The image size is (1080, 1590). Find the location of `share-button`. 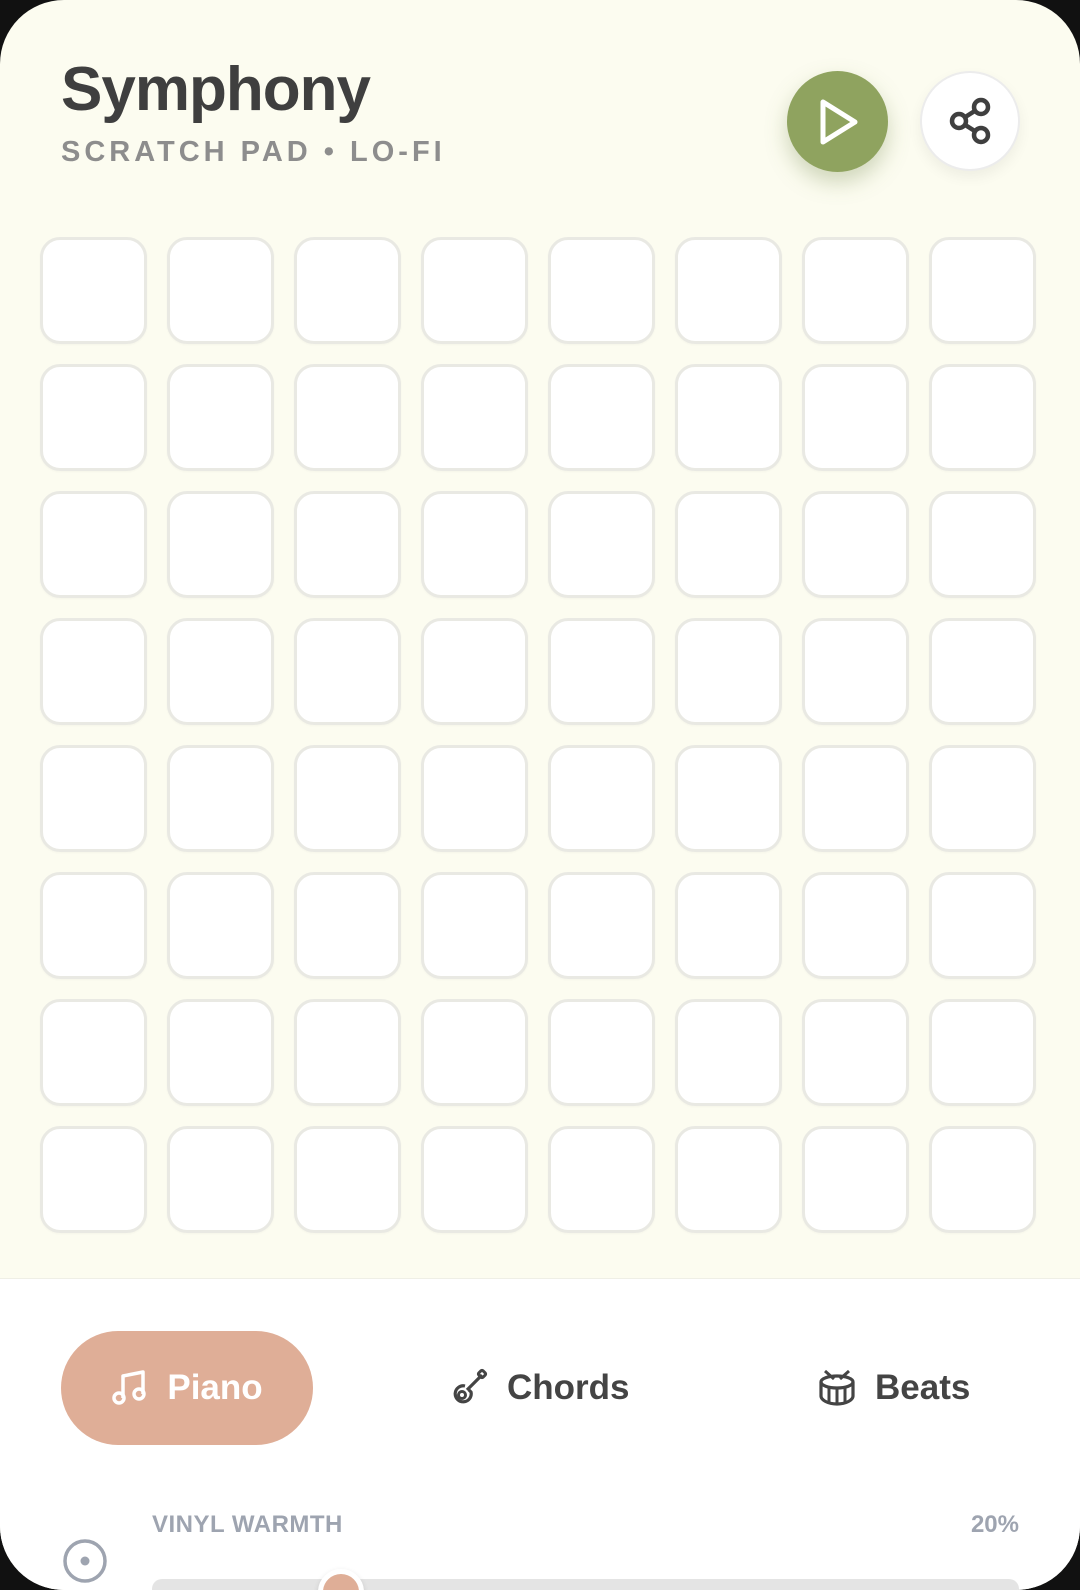

share-button is located at coordinates (970, 121).